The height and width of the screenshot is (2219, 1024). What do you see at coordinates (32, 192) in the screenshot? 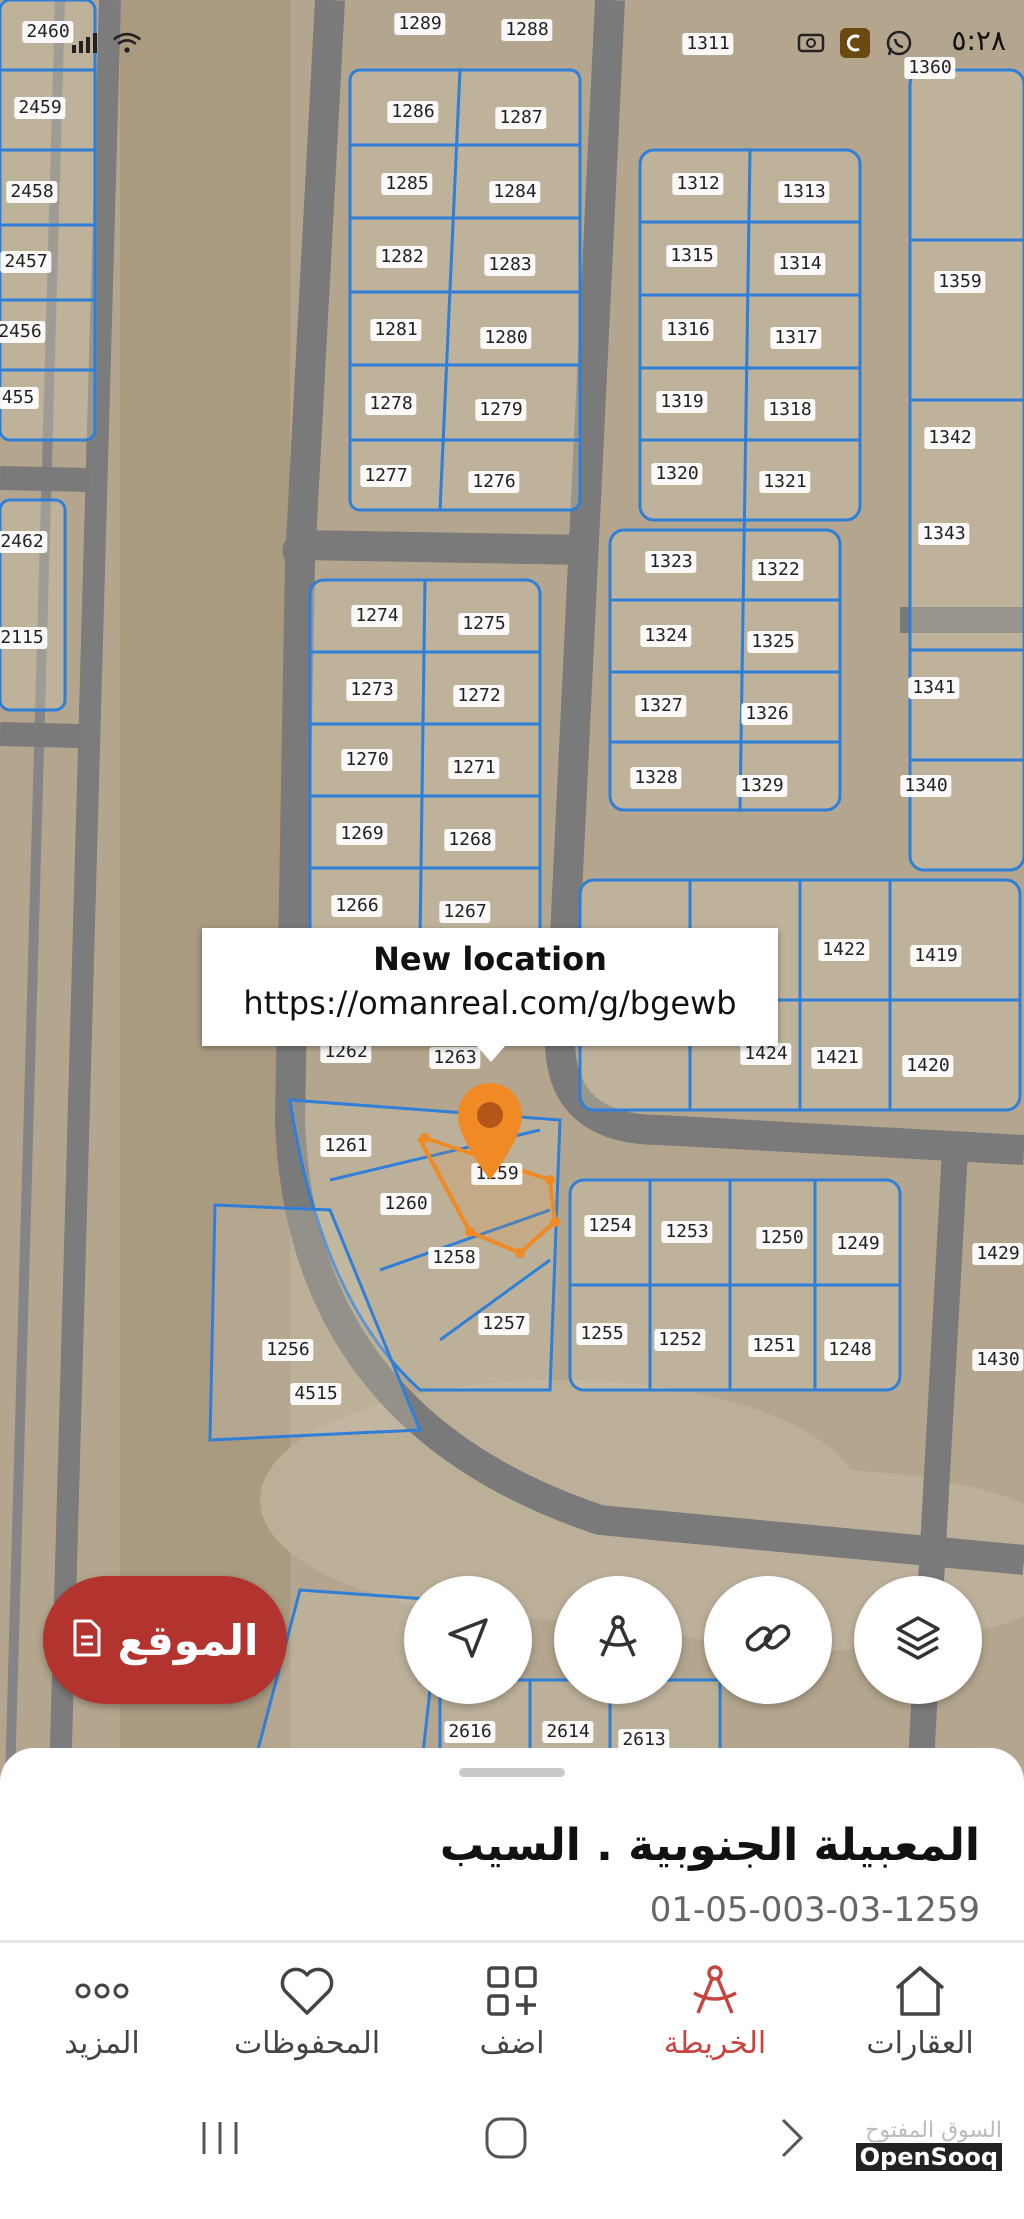
I see `plot-label: 2458` at bounding box center [32, 192].